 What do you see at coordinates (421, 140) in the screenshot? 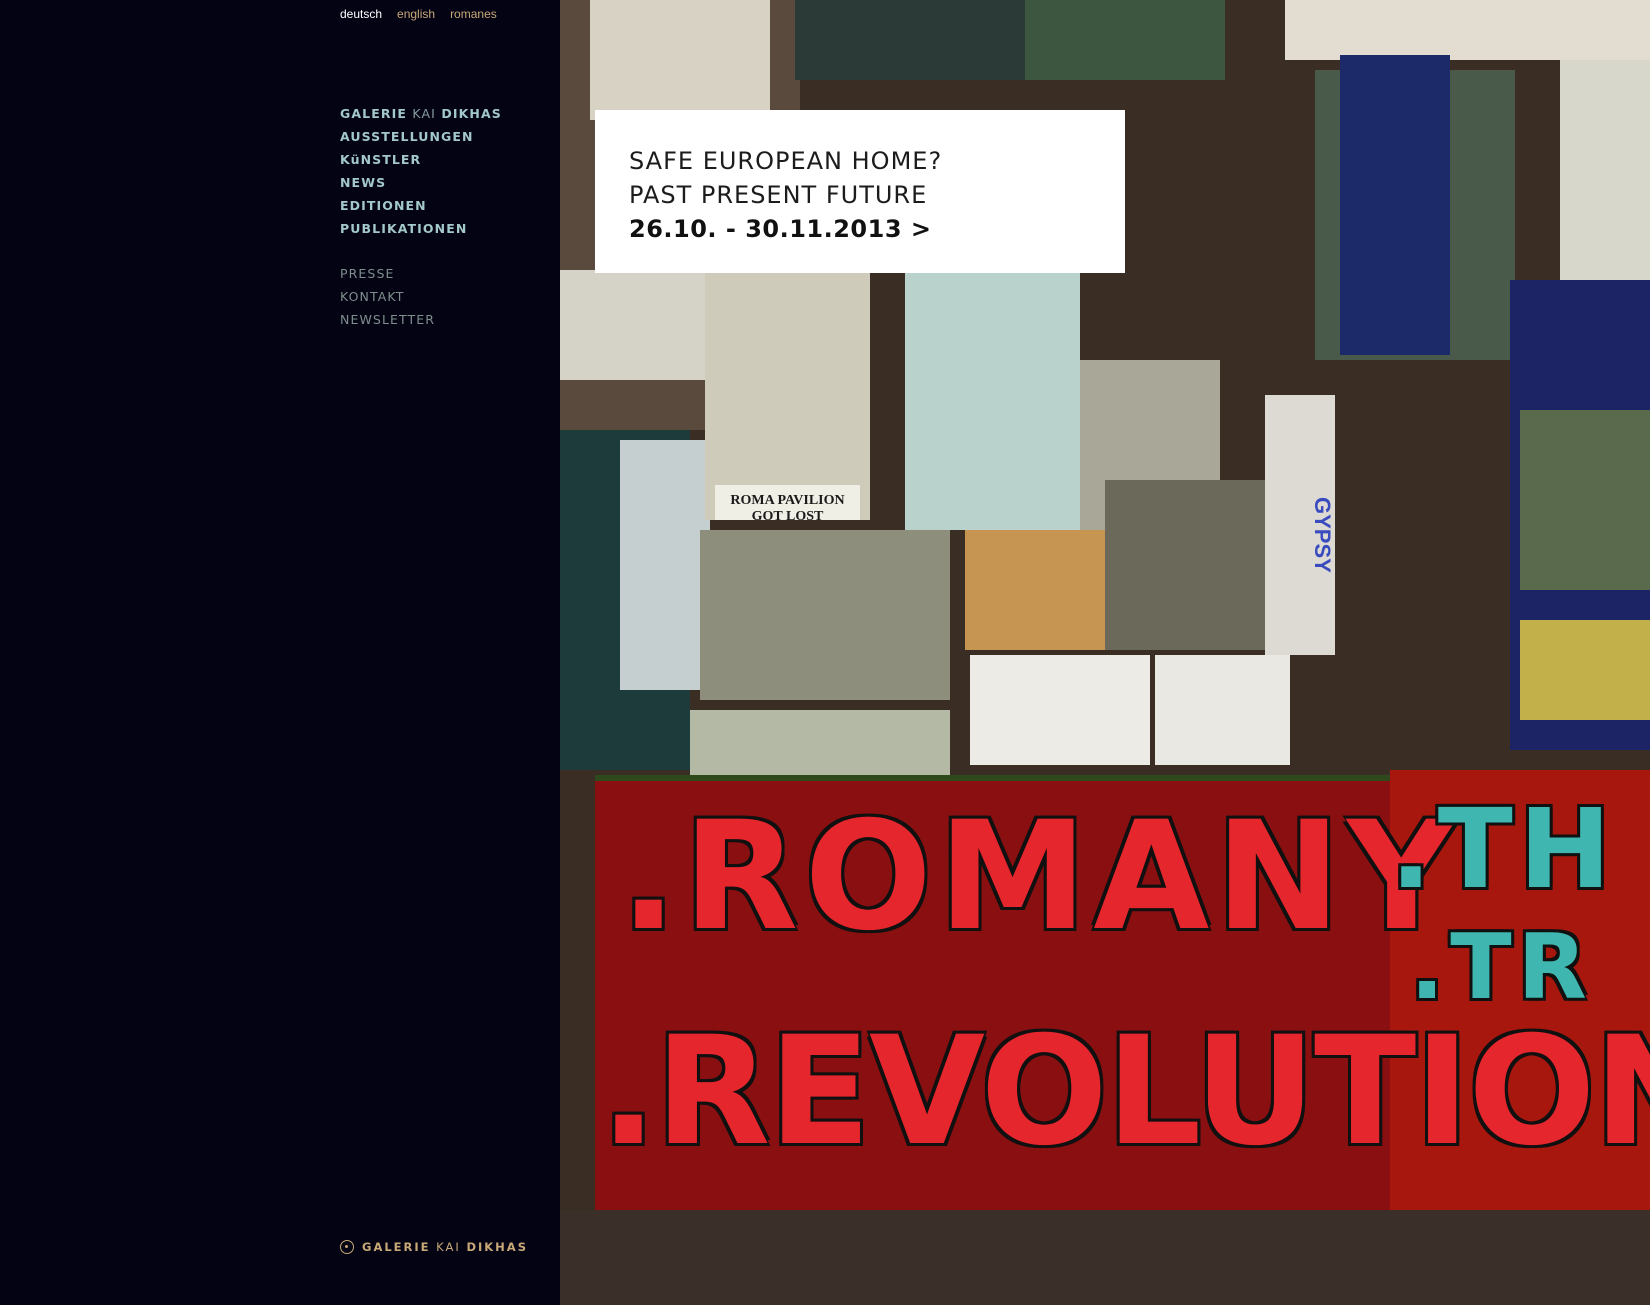
I see `nav-item-ausstellungen: AUSSTELLUNGEN` at bounding box center [421, 140].